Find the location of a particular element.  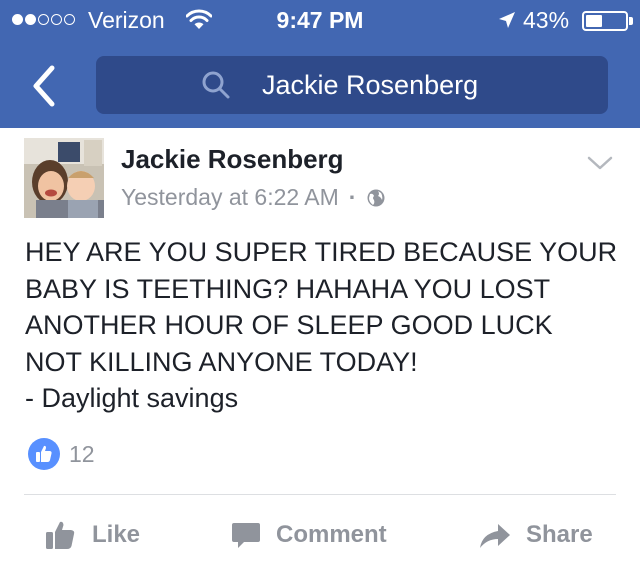

like-label: Like is located at coordinates (116, 534).